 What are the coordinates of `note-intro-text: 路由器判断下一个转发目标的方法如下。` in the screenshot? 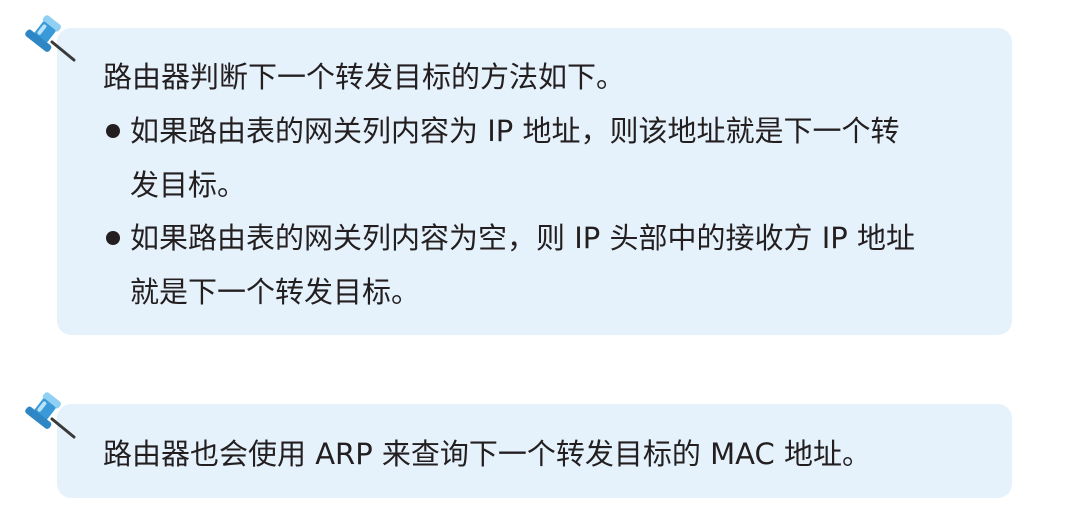 It's located at (364, 77).